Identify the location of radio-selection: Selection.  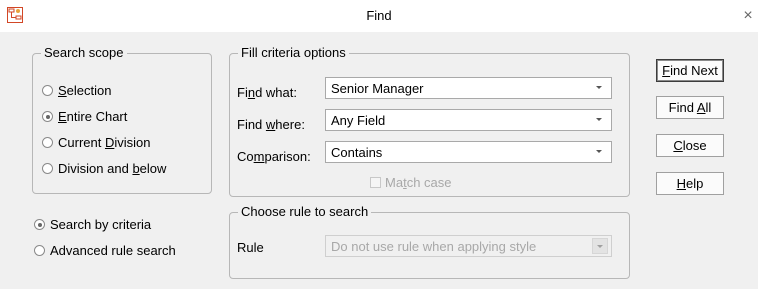
(76, 90).